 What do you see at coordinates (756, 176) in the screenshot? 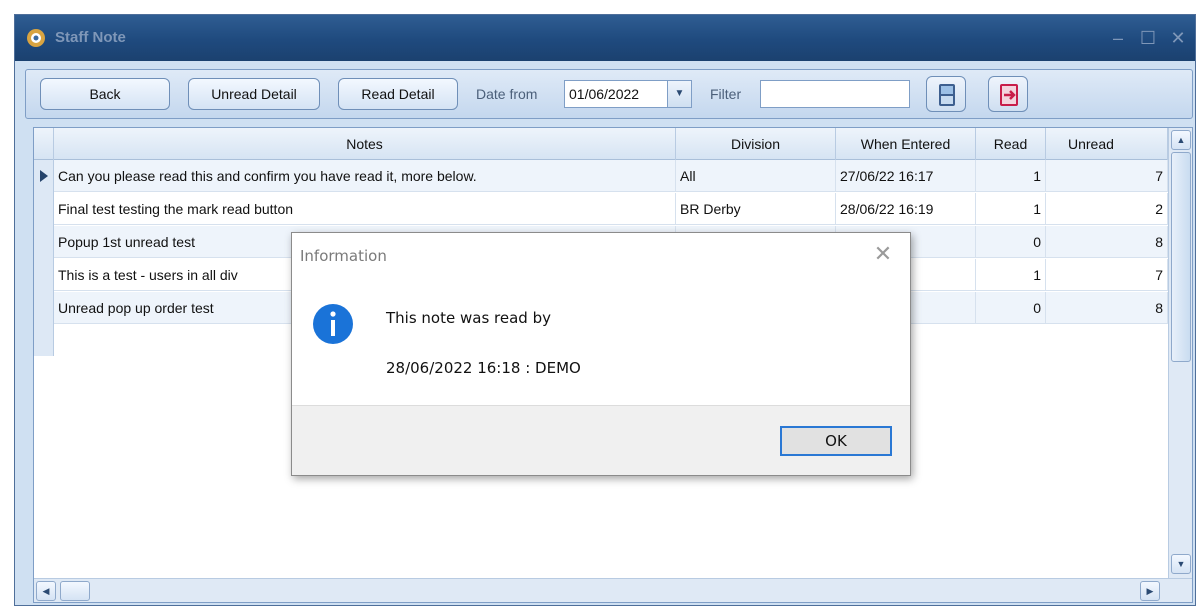
I see `cell-division: All` at bounding box center [756, 176].